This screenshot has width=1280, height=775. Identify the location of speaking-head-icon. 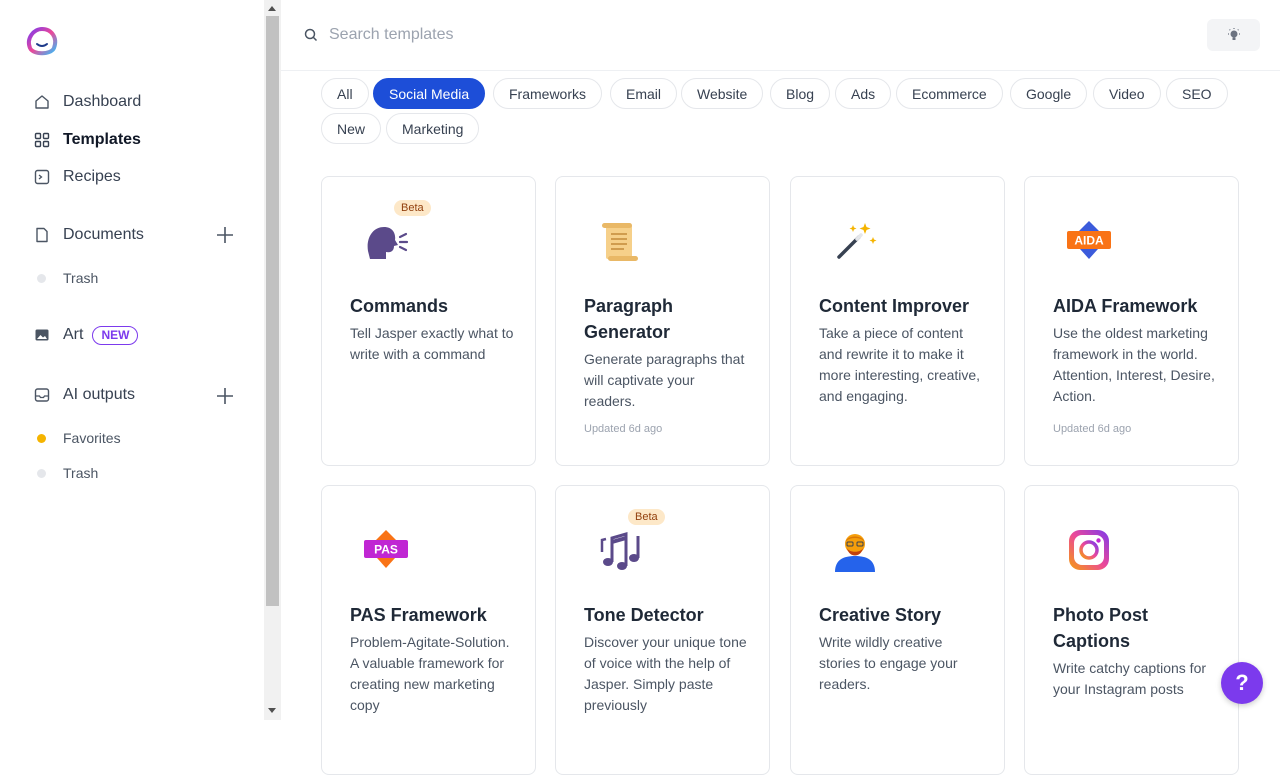
(388, 243).